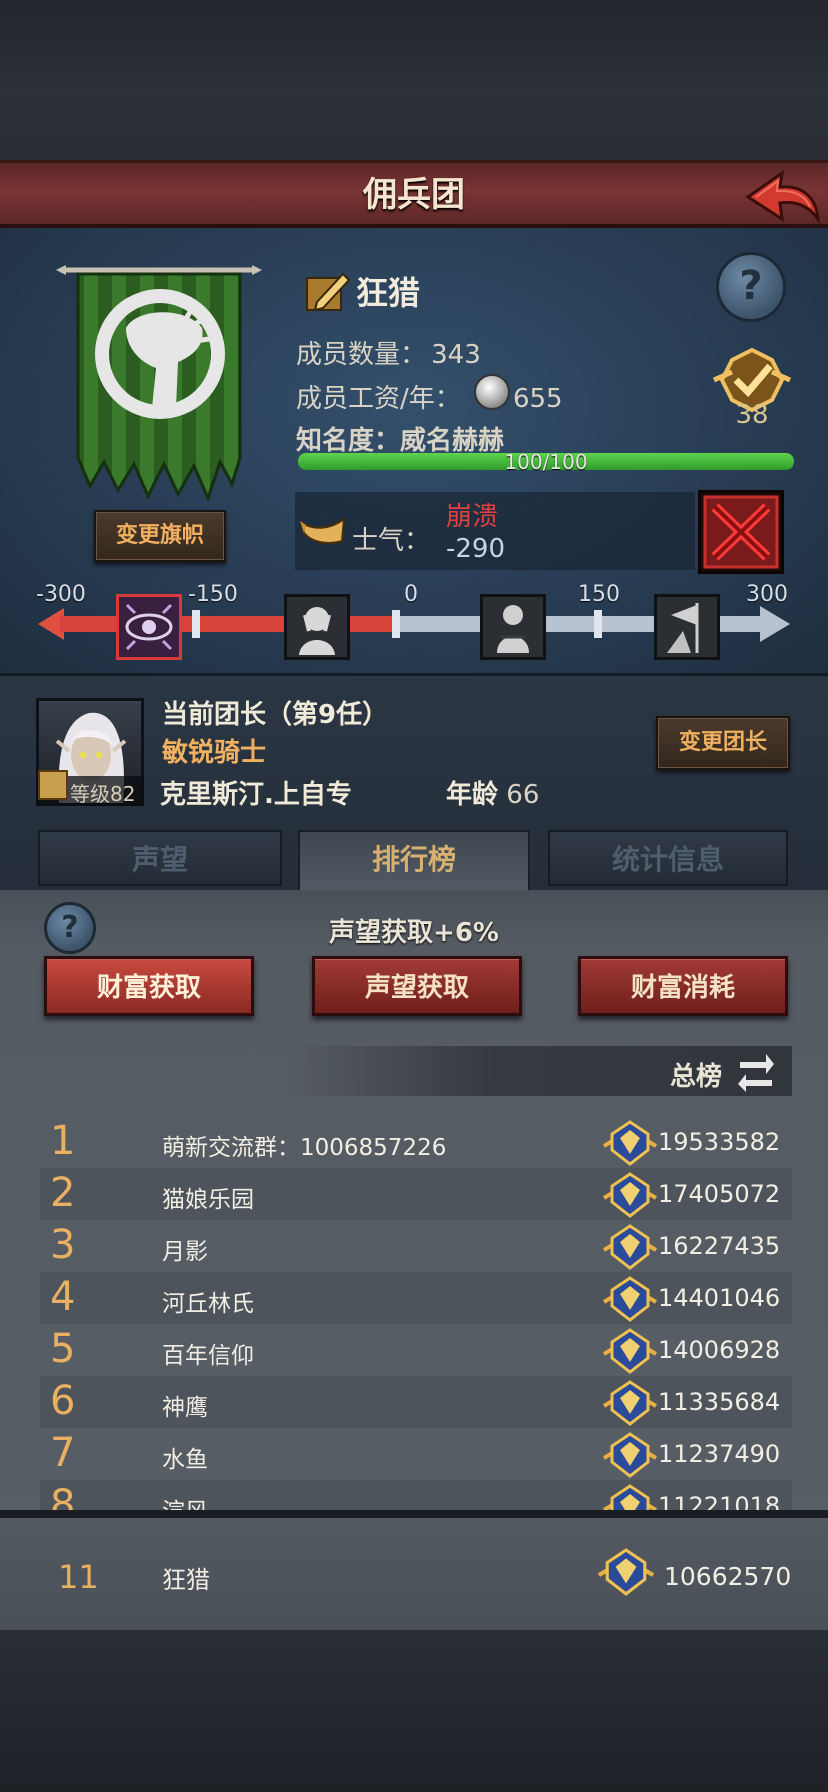  What do you see at coordinates (414, 933) in the screenshot?
I see `reputation-bonus: 声望获取+6%` at bounding box center [414, 933].